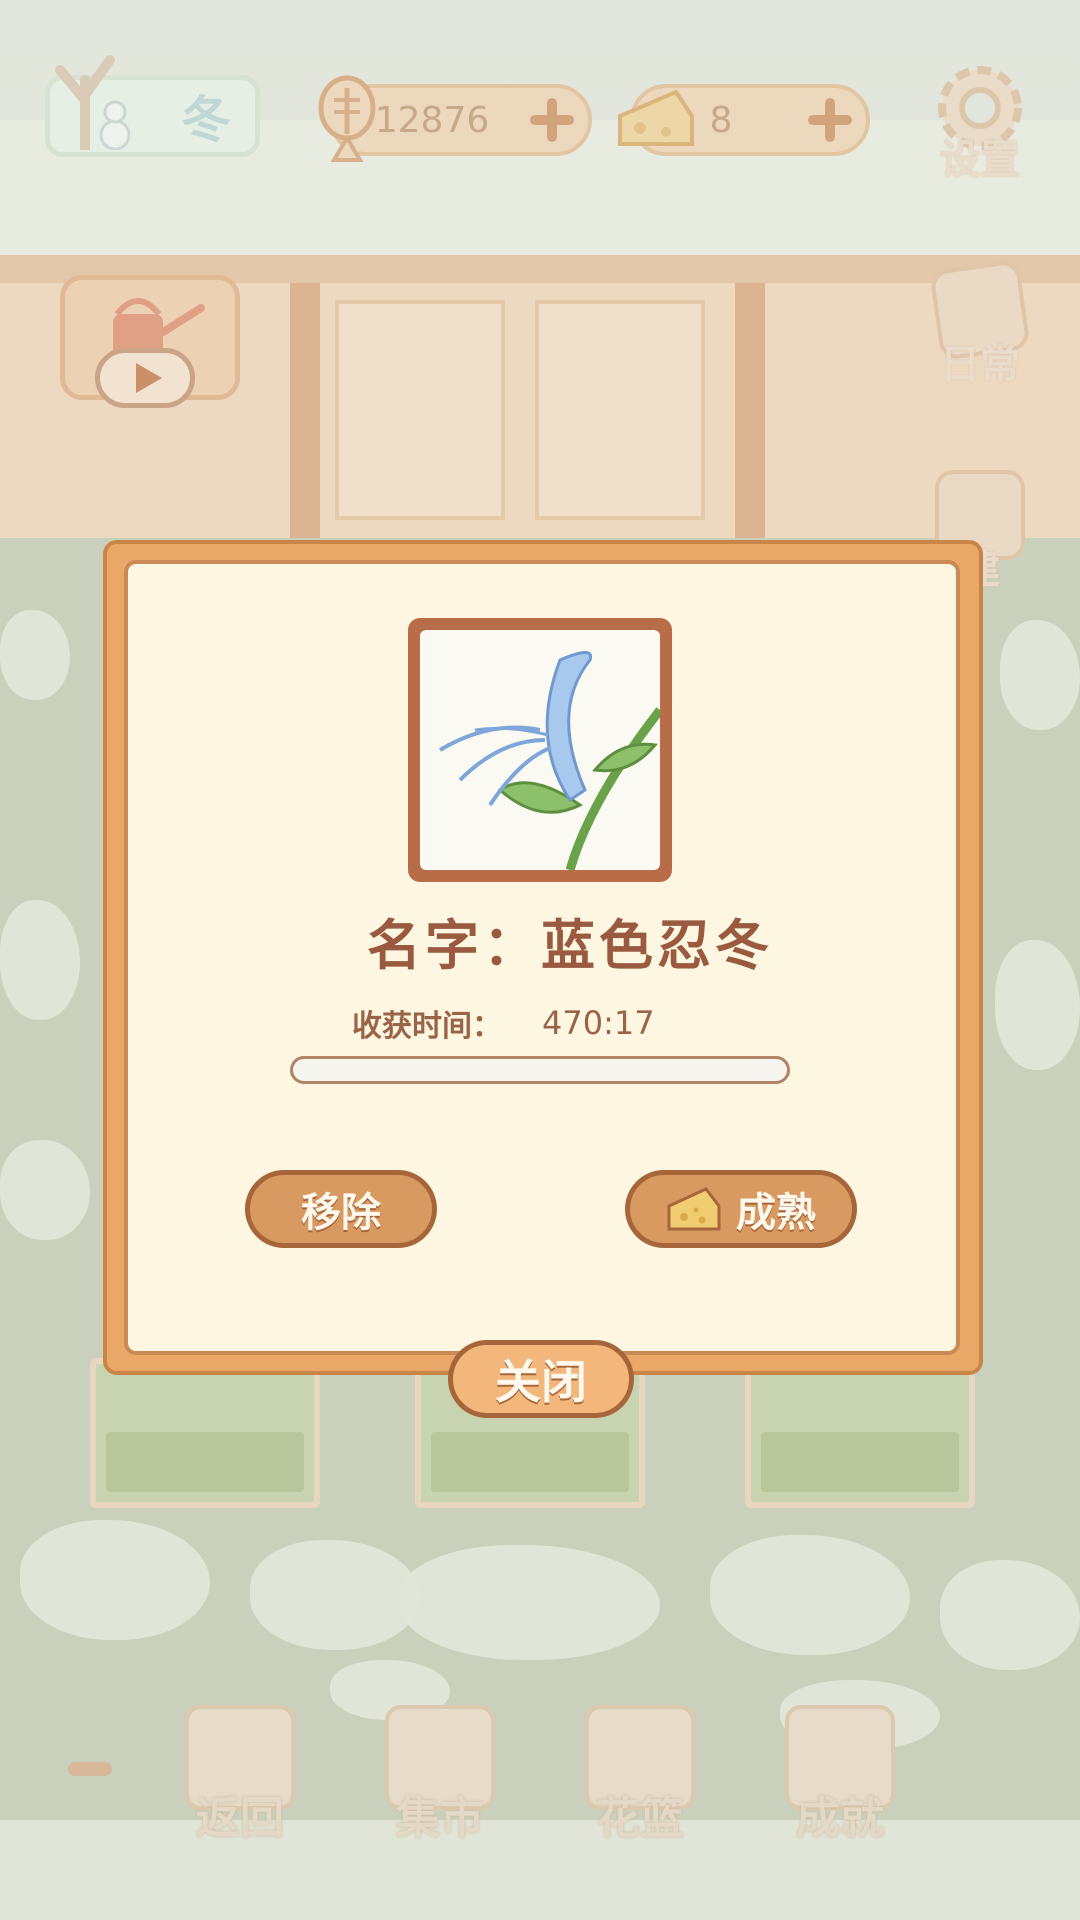 The width and height of the screenshot is (1080, 1920). I want to click on harvest-time-row: 收获时间： 470:17, so click(503, 1023).